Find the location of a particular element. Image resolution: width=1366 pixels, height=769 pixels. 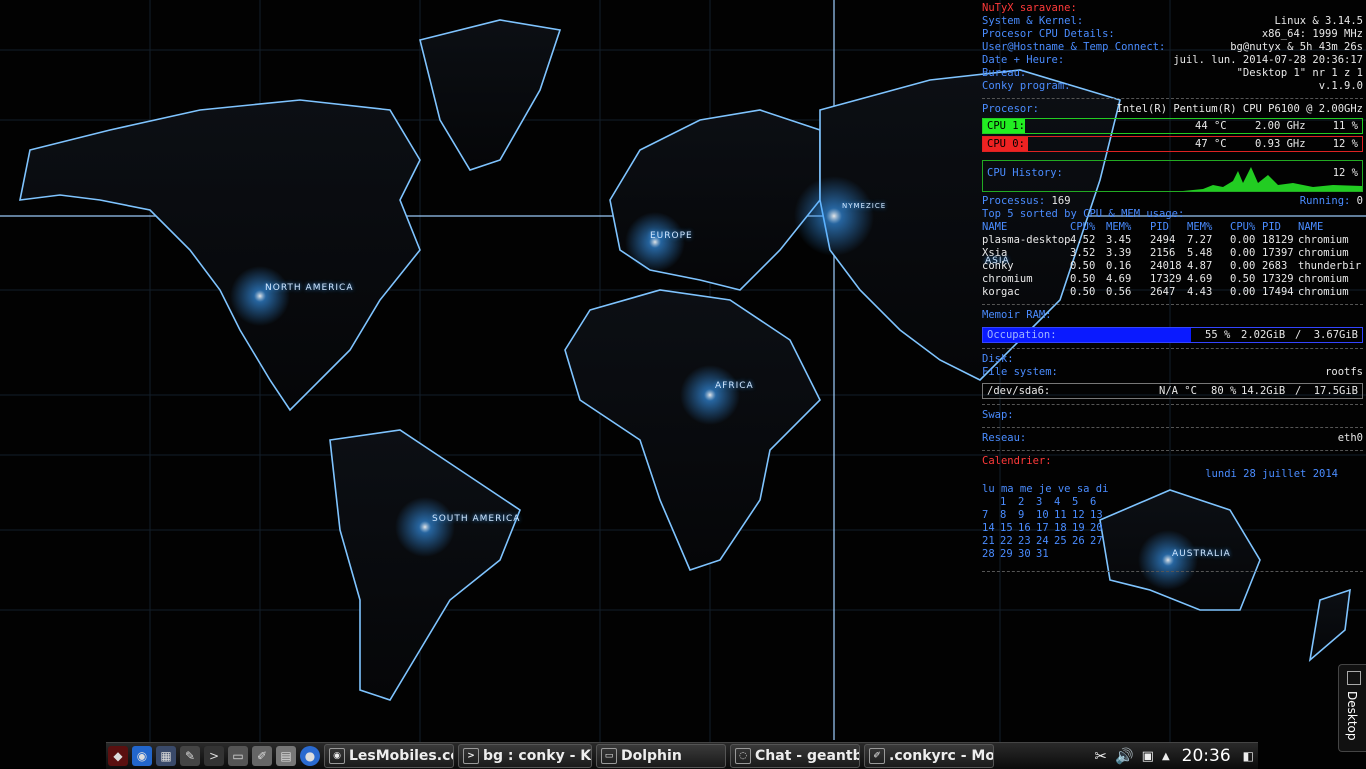

window-icon: ◉ is located at coordinates (337, 756).